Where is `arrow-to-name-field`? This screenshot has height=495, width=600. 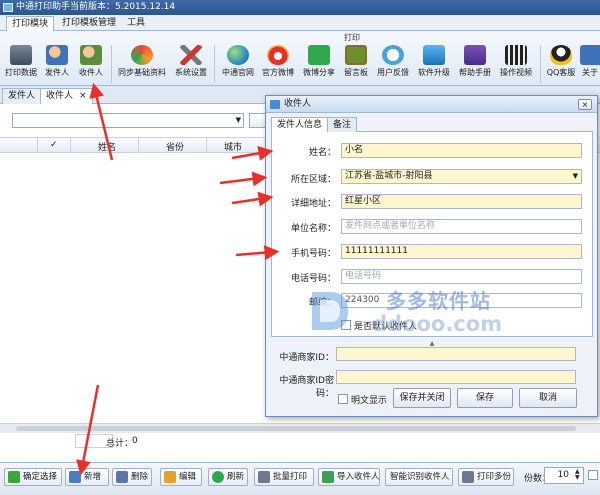
arrow-to-name-field is located at coordinates (252, 153).